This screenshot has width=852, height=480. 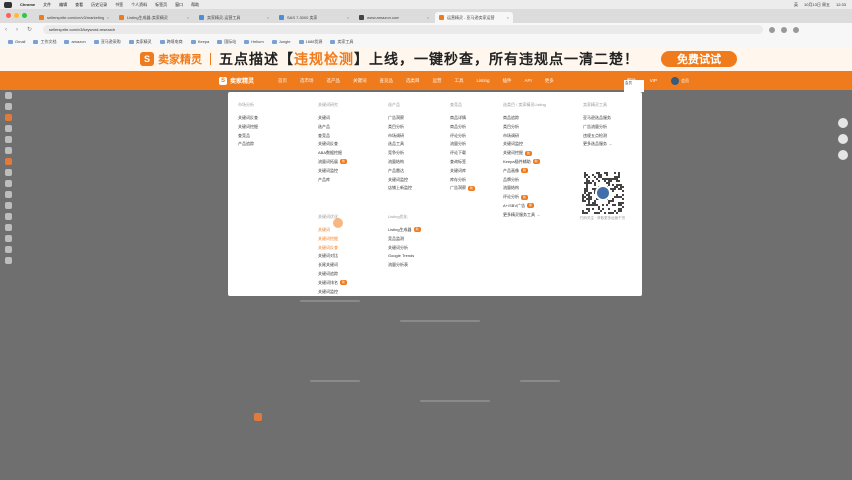 What do you see at coordinates (394, 17) in the screenshot?
I see `browser-tab: www.amazon.com ×` at bounding box center [394, 17].